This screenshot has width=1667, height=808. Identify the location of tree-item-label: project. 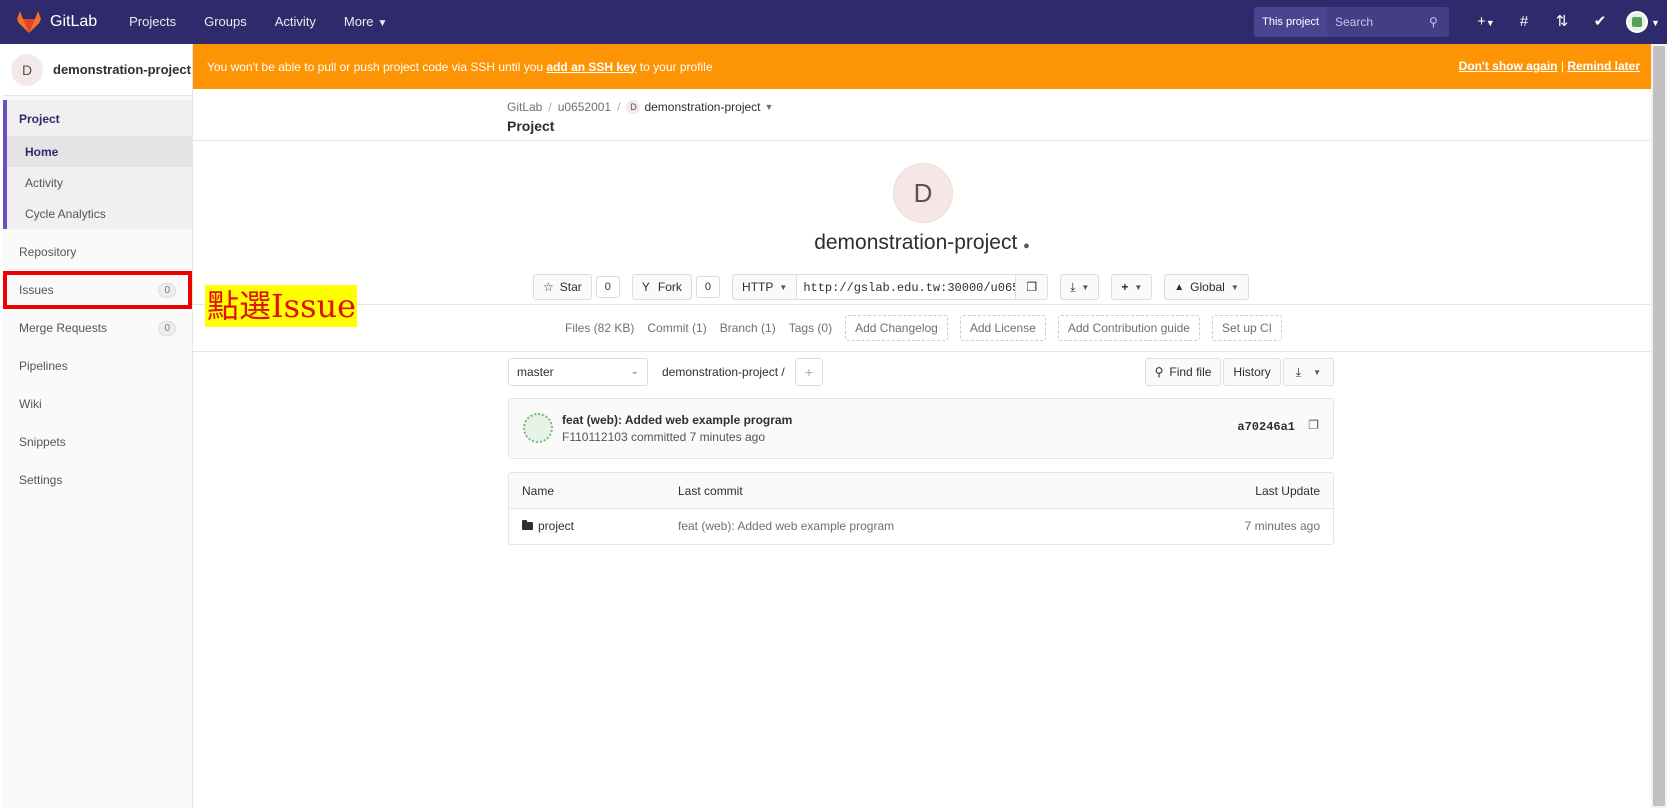
(556, 526).